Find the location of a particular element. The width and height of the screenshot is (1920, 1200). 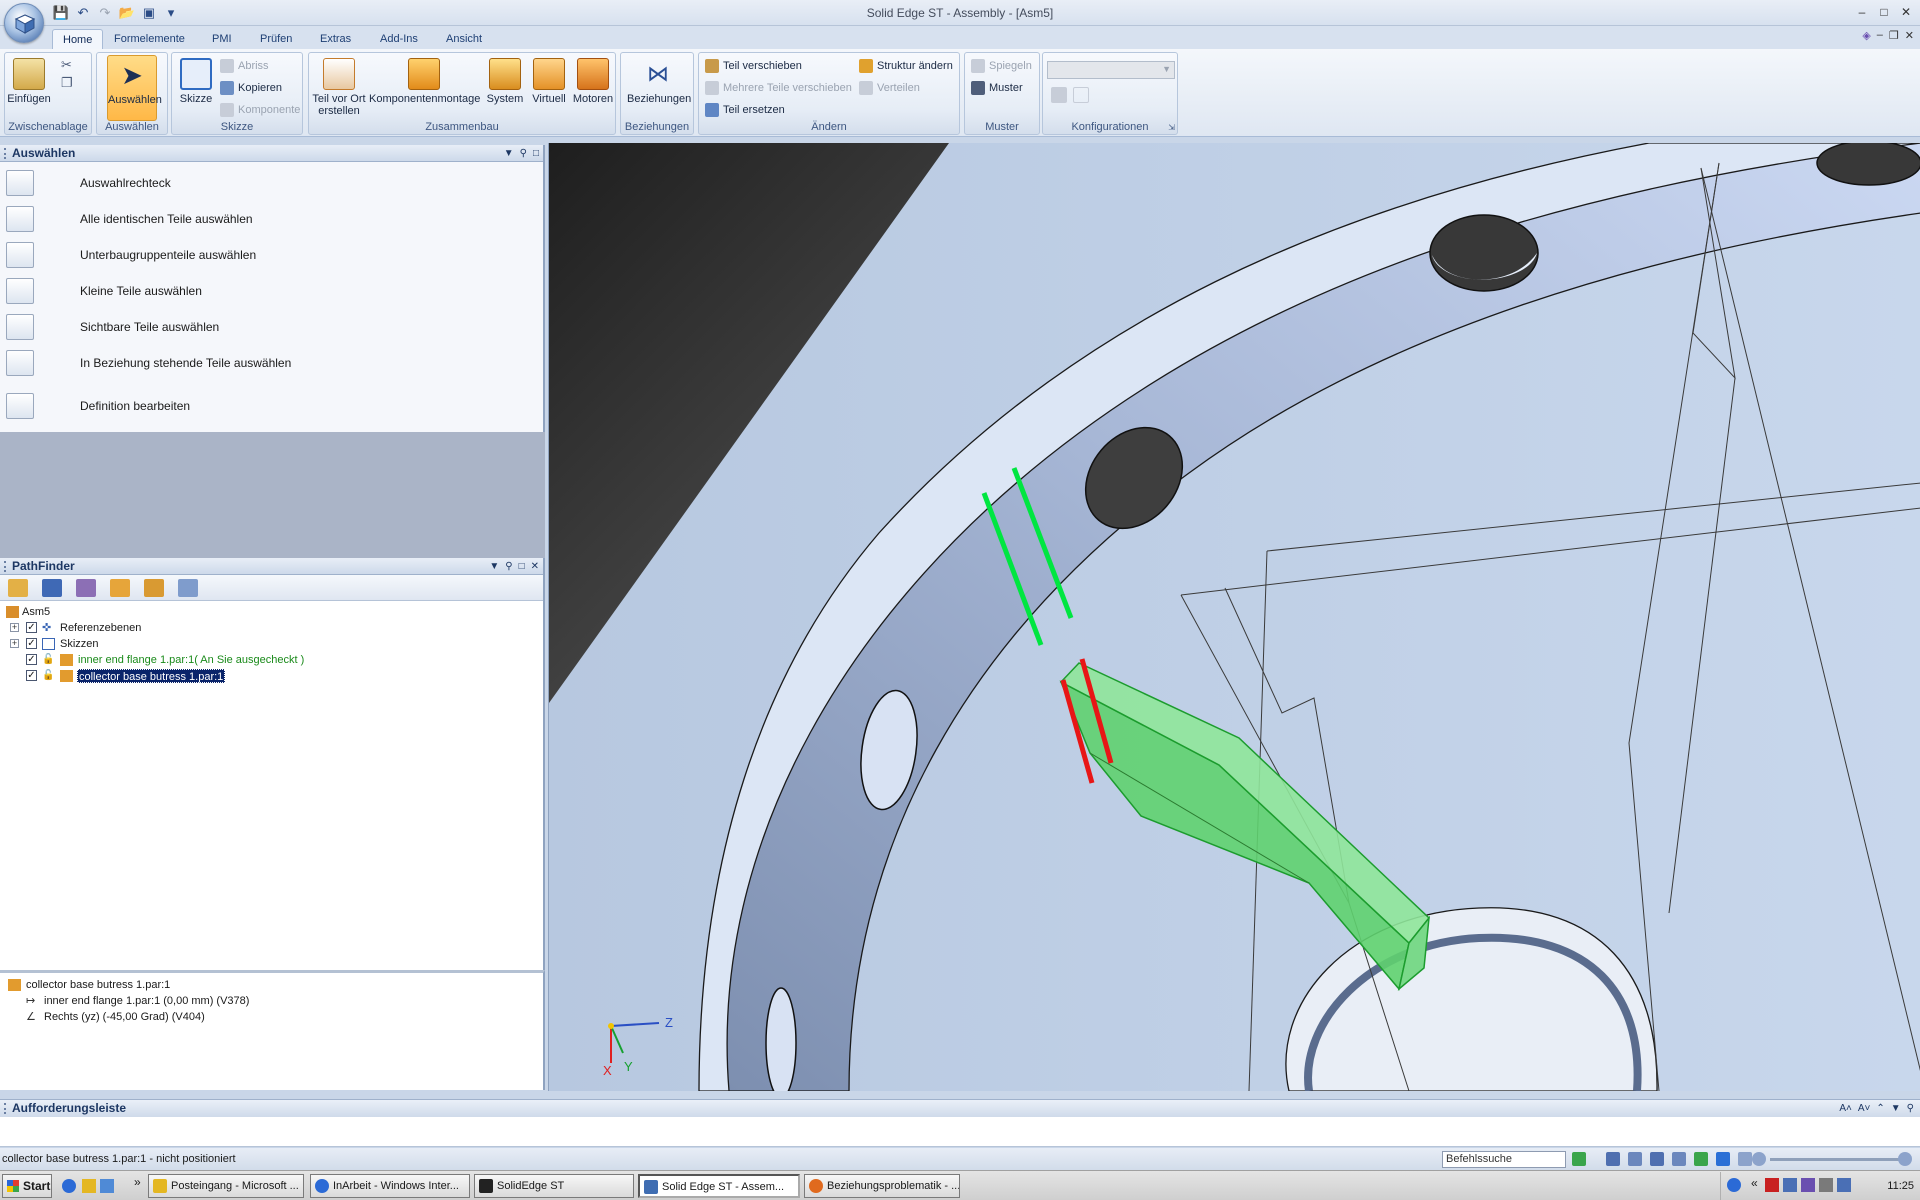

motors-button: Motoren is located at coordinates (593, 87).